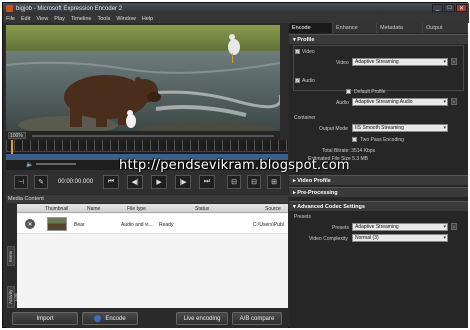 The height and width of the screenshot is (330, 470). What do you see at coordinates (147, 182) in the screenshot?
I see `transport-controls: ⊣ ✎ 00:00:00.000 ⏮ ◀| ▶ |▶ ⏭ ⊟ ⊟ ⊞` at bounding box center [147, 182].